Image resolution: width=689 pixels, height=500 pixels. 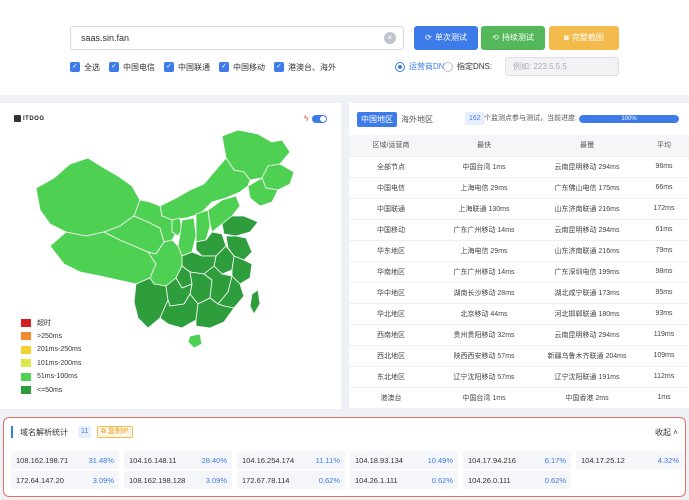 What do you see at coordinates (51, 391) in the screenshot?
I see `legend-row: <=50ms` at bounding box center [51, 391].